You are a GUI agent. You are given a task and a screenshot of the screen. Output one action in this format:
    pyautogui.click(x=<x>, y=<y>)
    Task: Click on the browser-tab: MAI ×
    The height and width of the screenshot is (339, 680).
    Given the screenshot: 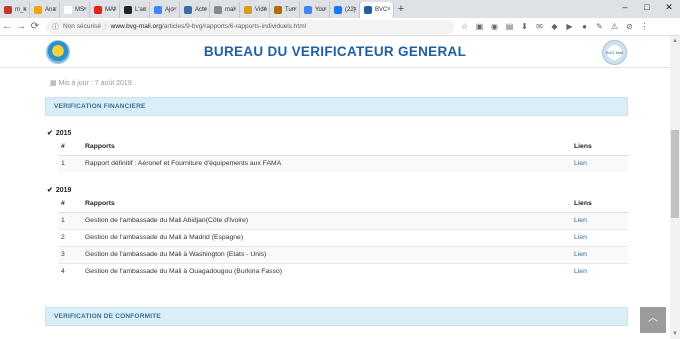 What is the action you would take?
    pyautogui.click(x=105, y=10)
    